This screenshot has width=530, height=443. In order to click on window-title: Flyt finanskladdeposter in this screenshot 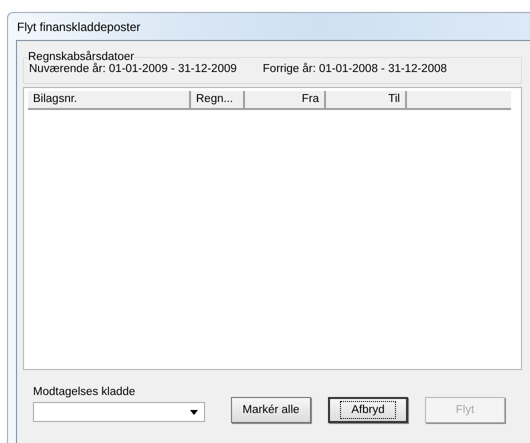, I will do `click(79, 27)`.